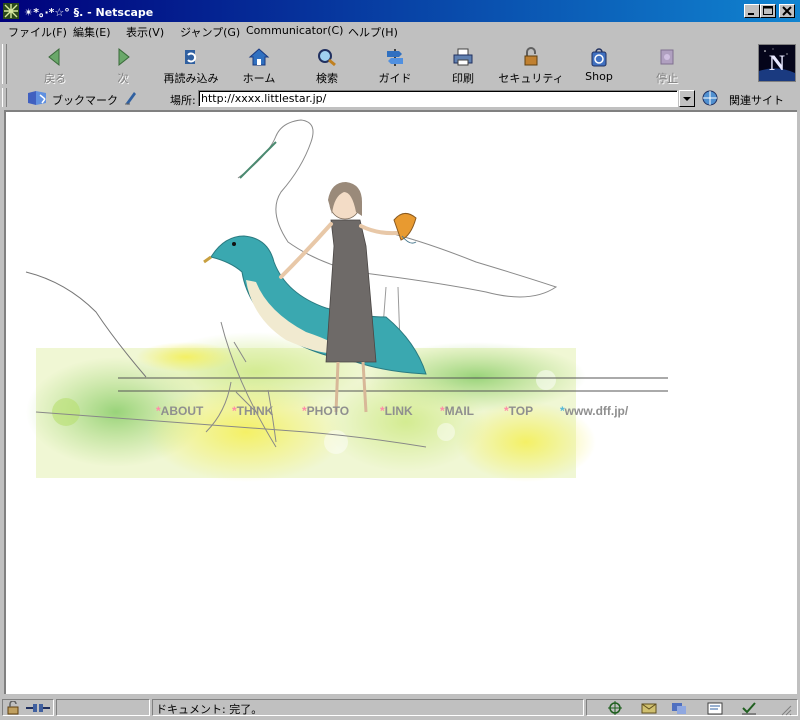 This screenshot has height=720, width=800. I want to click on connection-panel, so click(28, 707).